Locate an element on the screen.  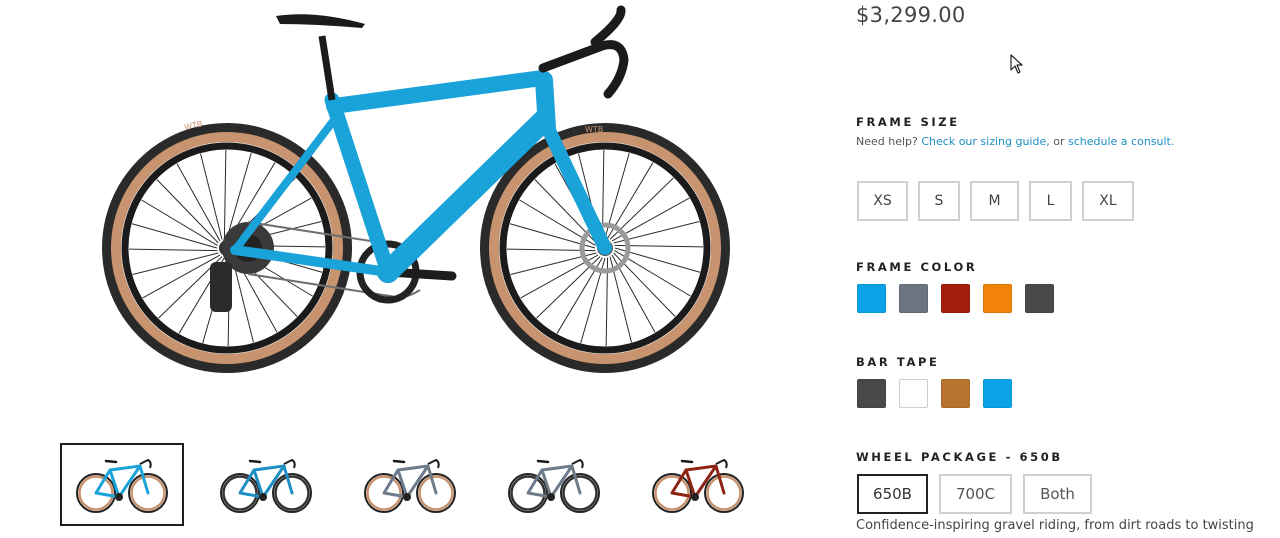
wheel-option-650b: 650B is located at coordinates (892, 494).